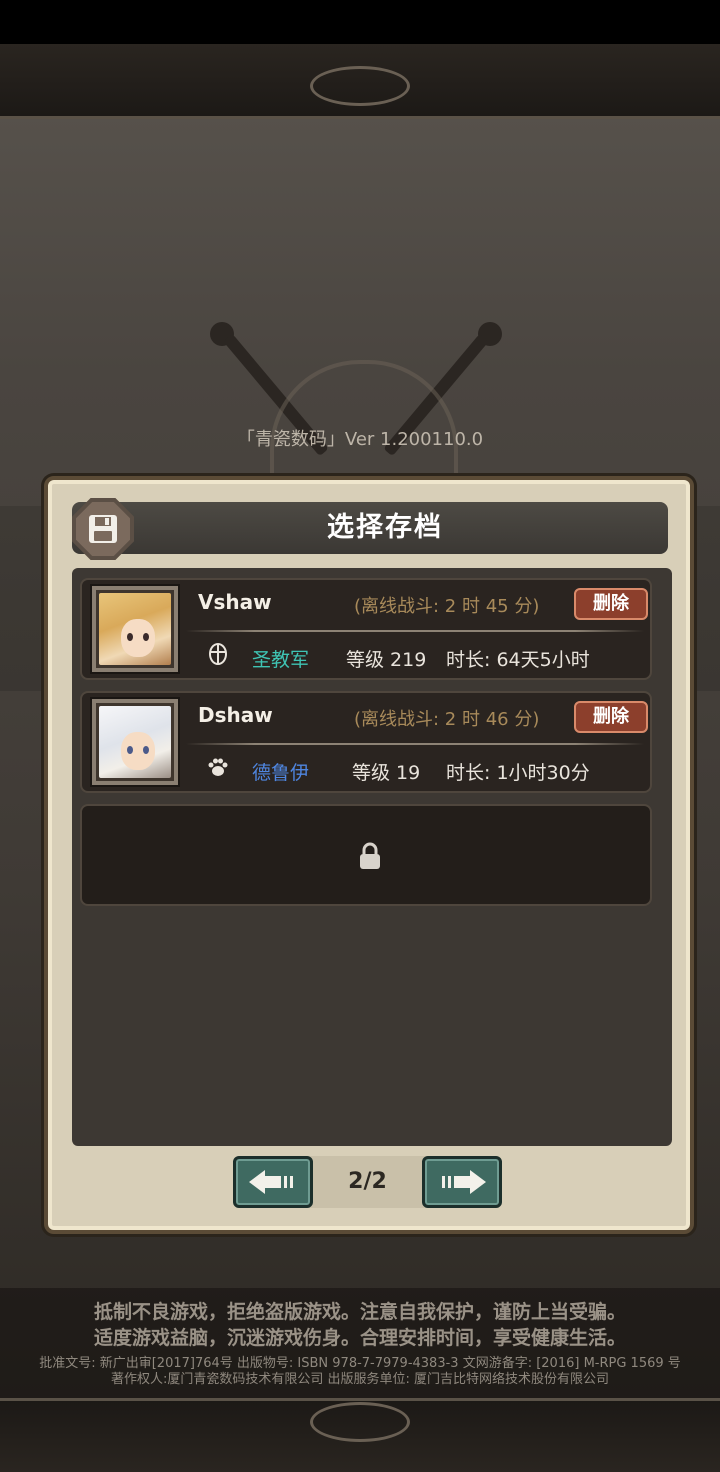 The height and width of the screenshot is (1472, 720). Describe the element at coordinates (518, 773) in the screenshot. I see `slot-playtime: 时长: 1小时30分` at that location.